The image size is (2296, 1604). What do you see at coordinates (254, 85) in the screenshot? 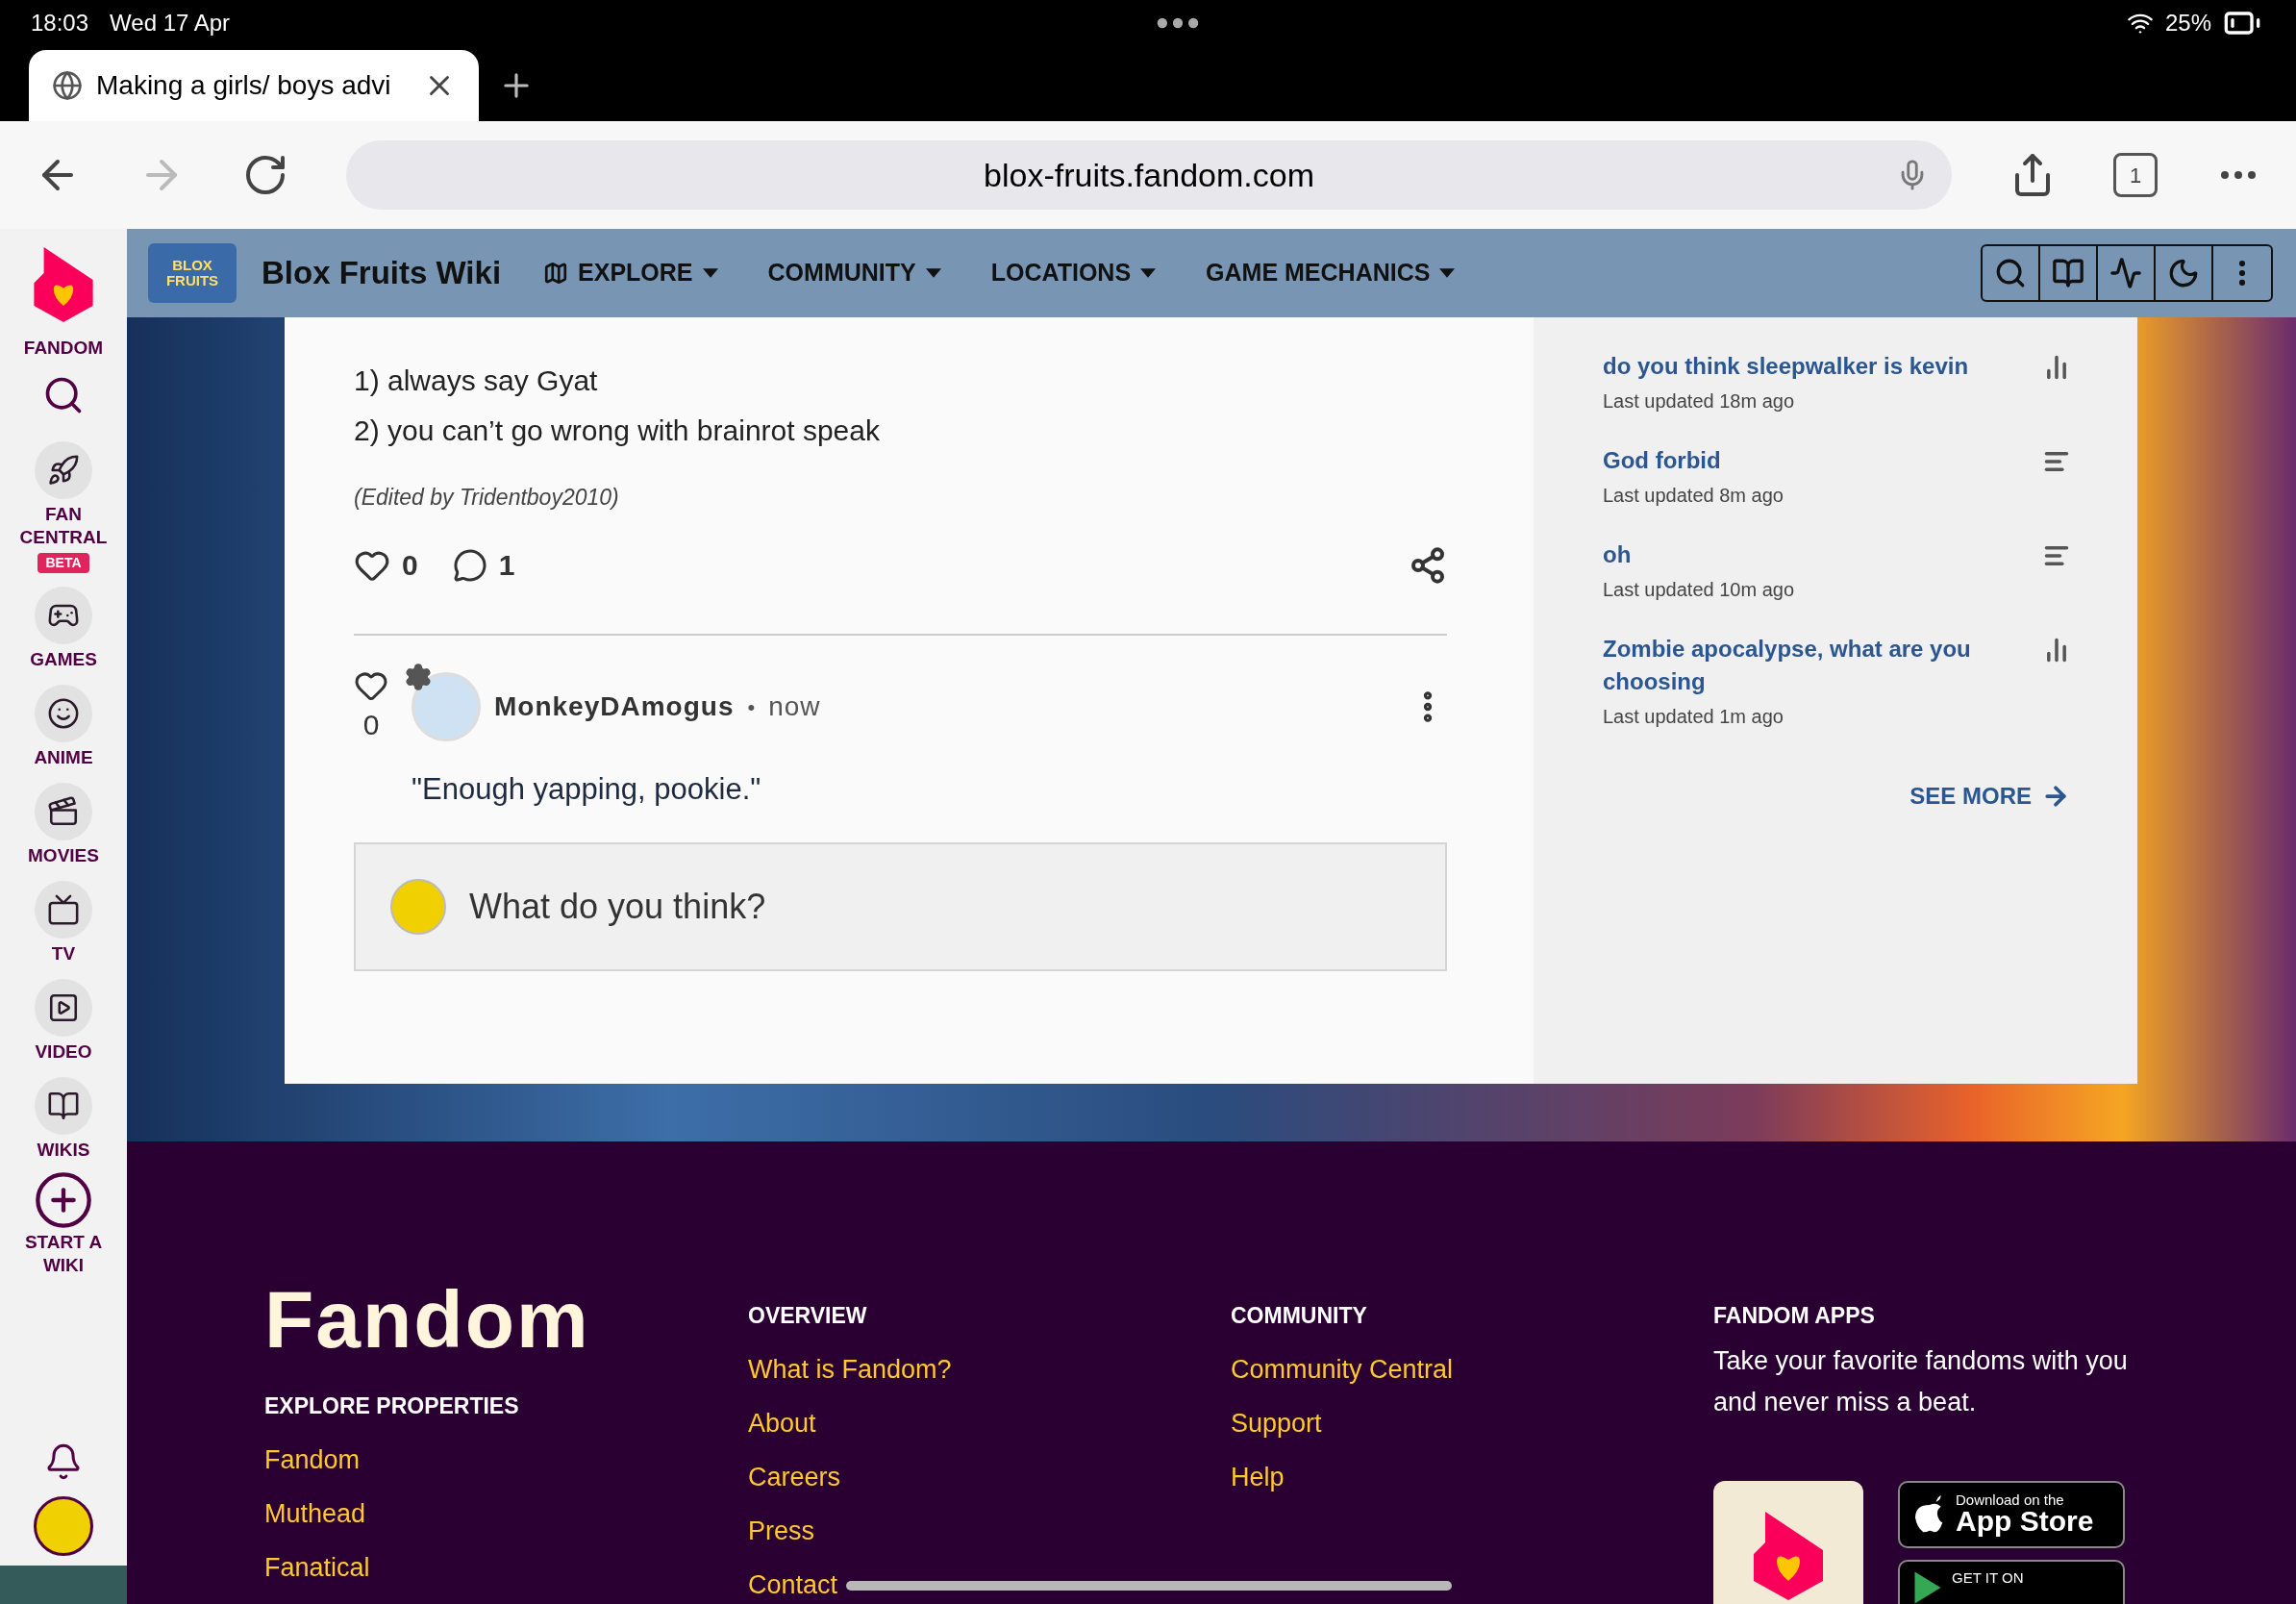
I see `browser-tab: Making a girls/ boys advi` at bounding box center [254, 85].